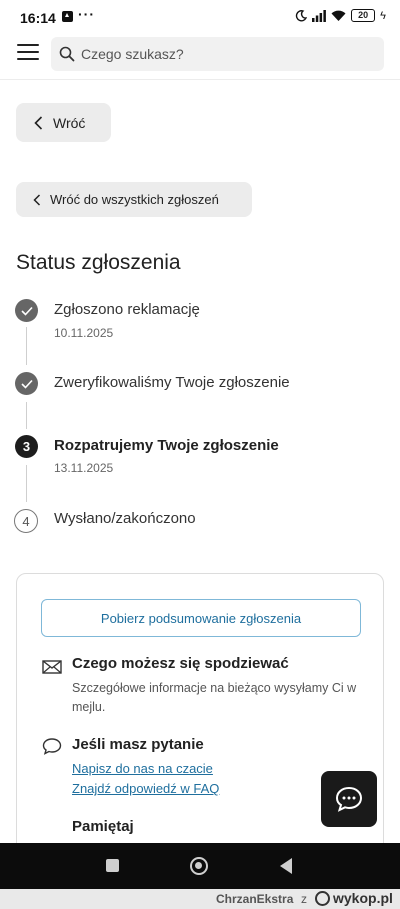 The image size is (400, 909). Describe the element at coordinates (98, 262) in the screenshot. I see `page-title: Status zgłoszenia` at that location.